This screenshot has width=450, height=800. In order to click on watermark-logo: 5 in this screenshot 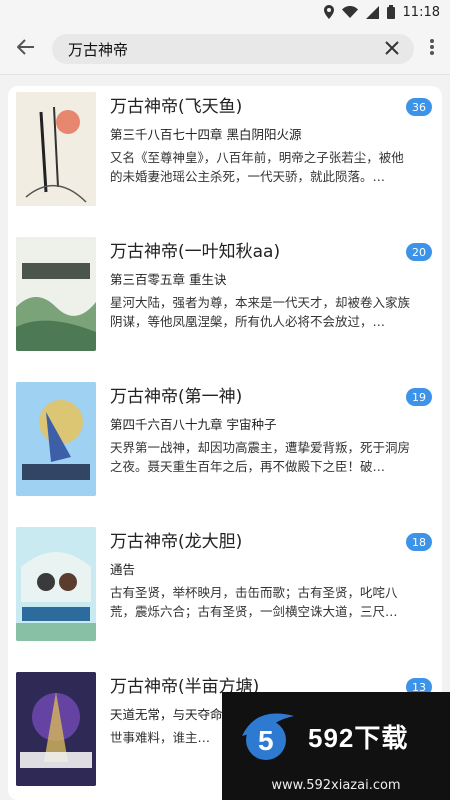, I will do `click(268, 736)`.